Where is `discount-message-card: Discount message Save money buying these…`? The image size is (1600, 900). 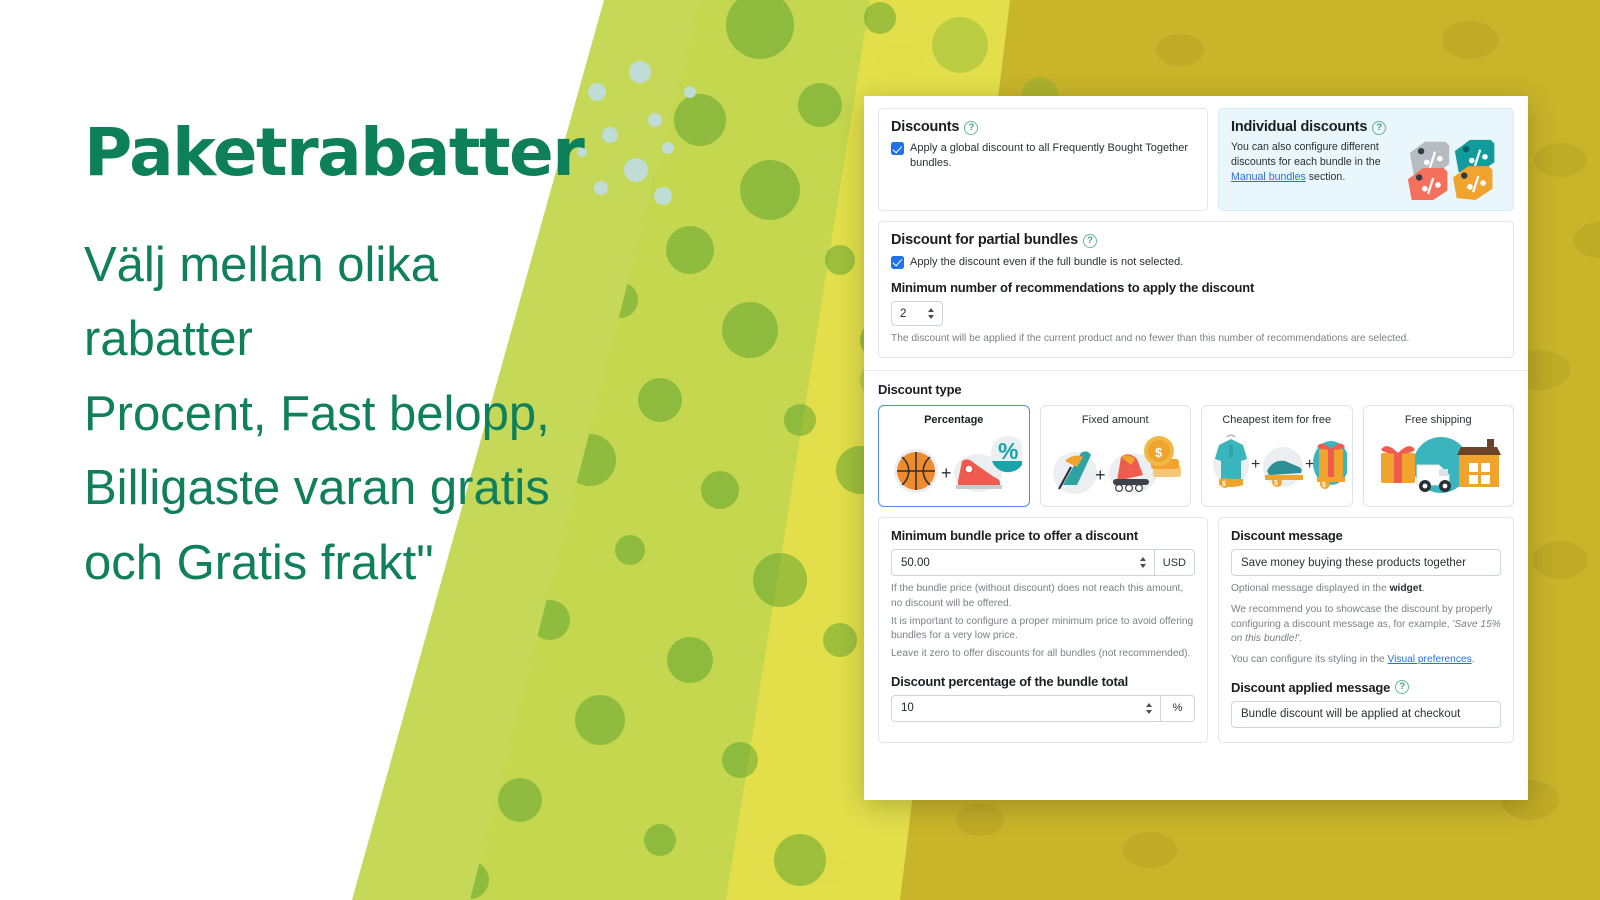
discount-message-card: Discount message Save money buying these… is located at coordinates (1366, 630).